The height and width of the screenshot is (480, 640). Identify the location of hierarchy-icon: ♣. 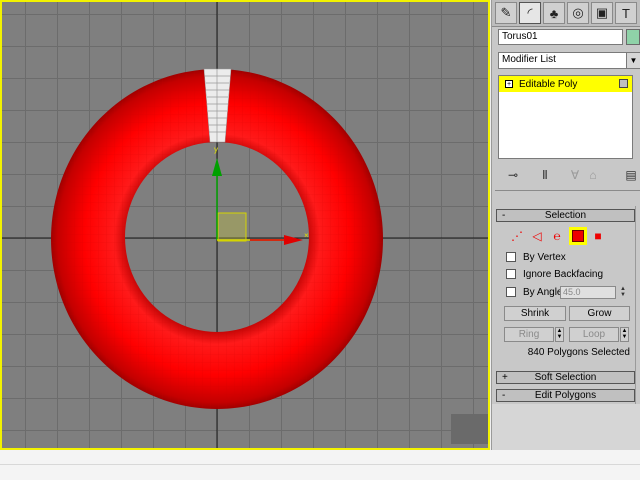
(554, 13).